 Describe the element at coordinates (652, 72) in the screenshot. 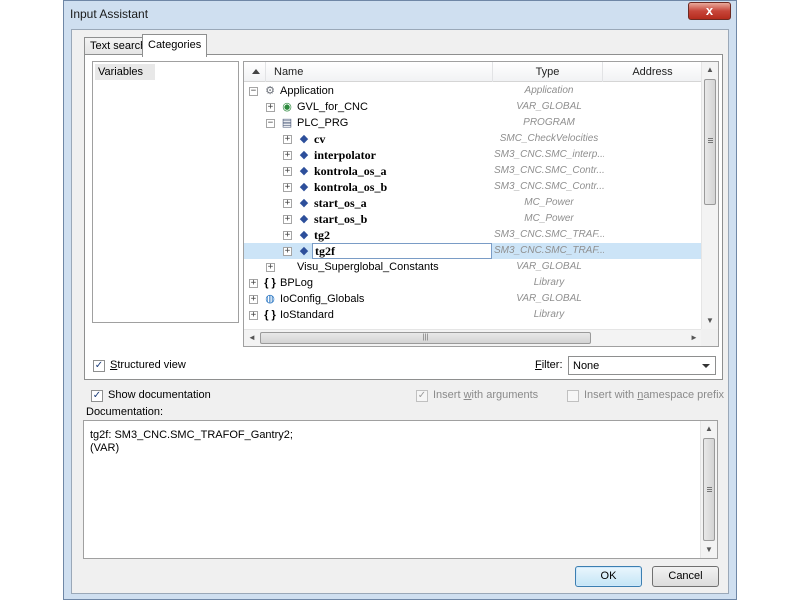

I see `column-header-address: Address` at that location.